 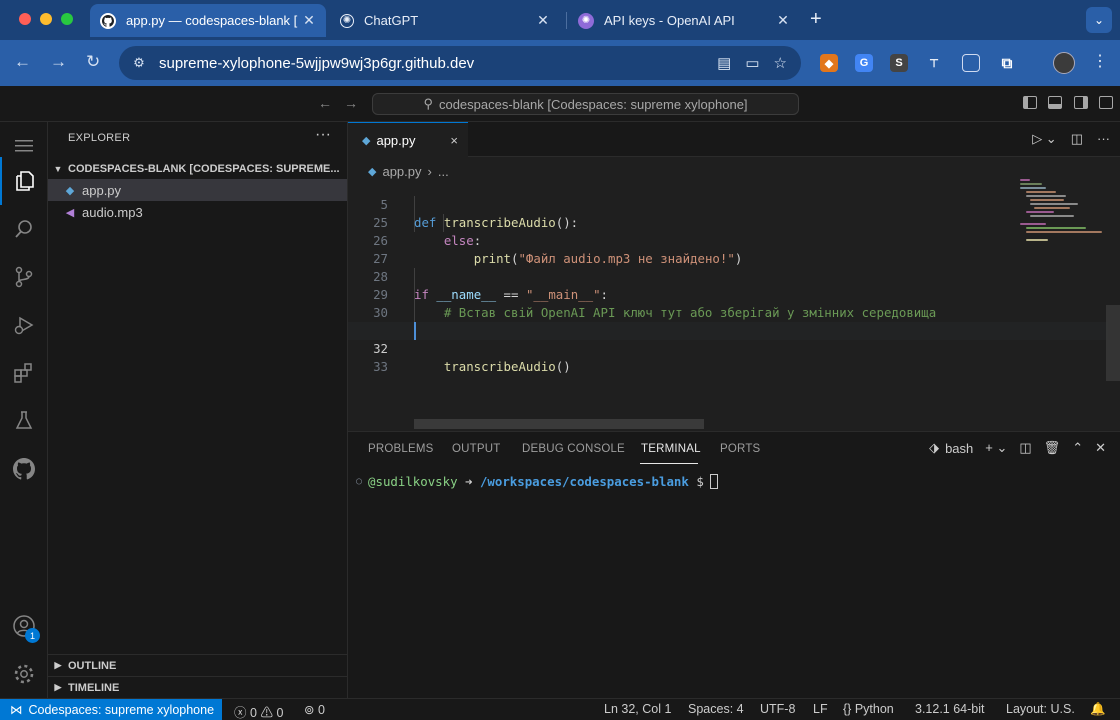 I want to click on settings-gear-icon, so click(x=24, y=674).